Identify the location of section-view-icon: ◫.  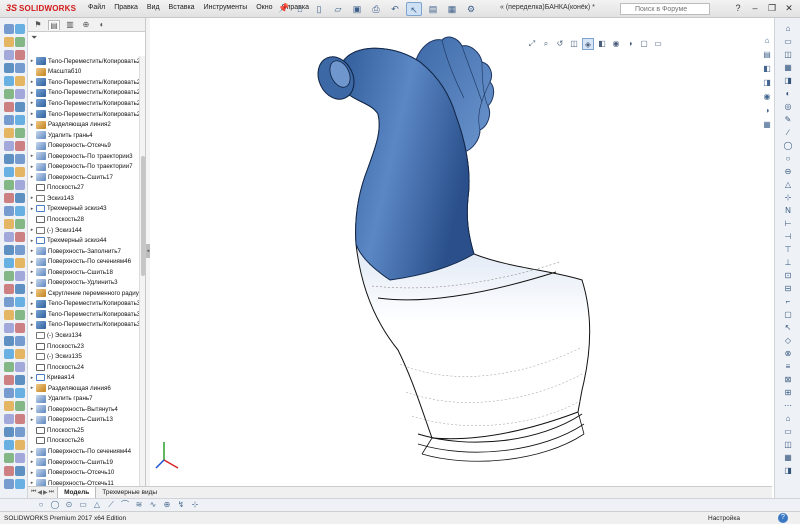
(574, 44).